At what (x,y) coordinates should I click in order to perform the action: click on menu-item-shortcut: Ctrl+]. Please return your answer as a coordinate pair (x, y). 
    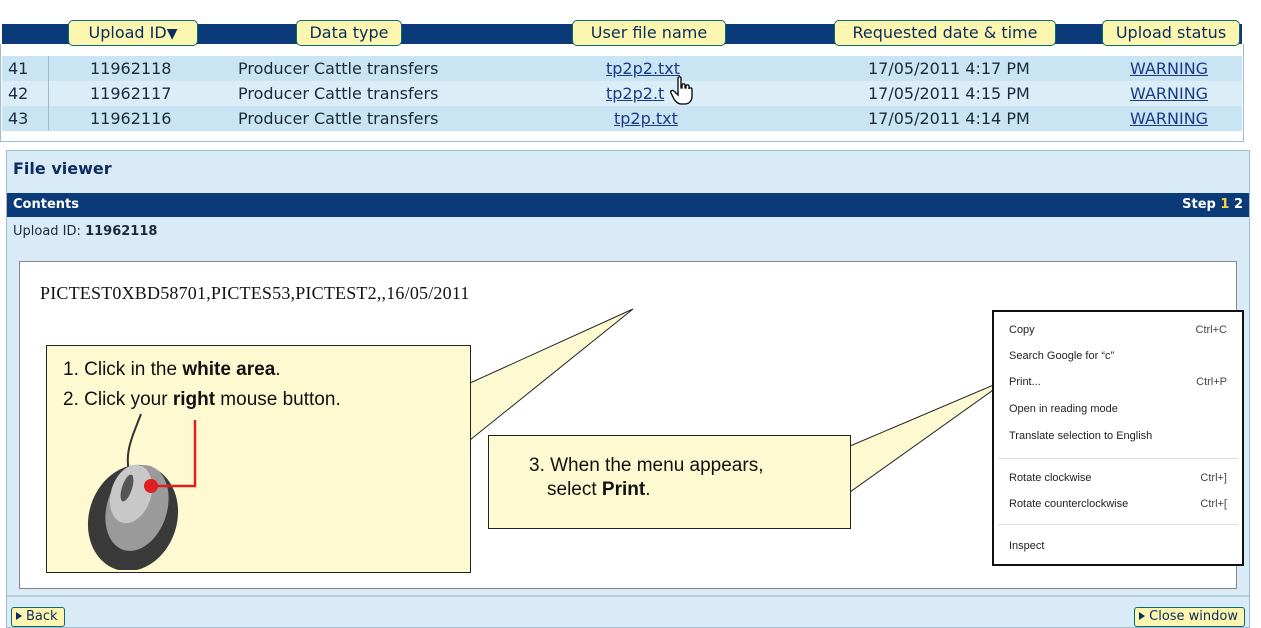
    Looking at the image, I should click on (1213, 478).